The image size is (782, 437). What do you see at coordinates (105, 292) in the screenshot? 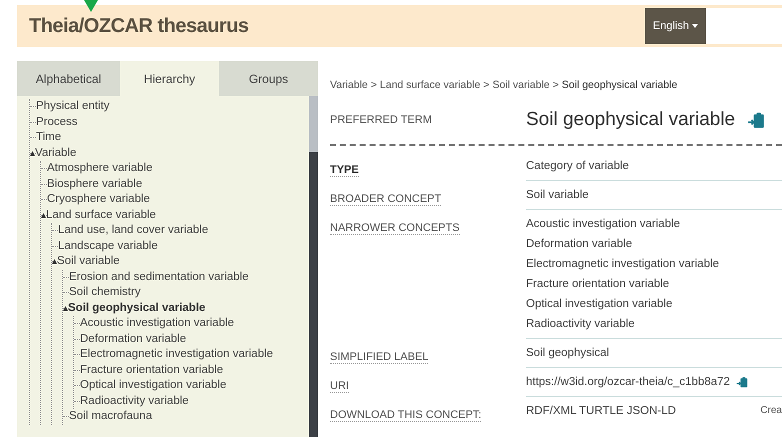
I see `tree-item: Soil chemistry` at bounding box center [105, 292].